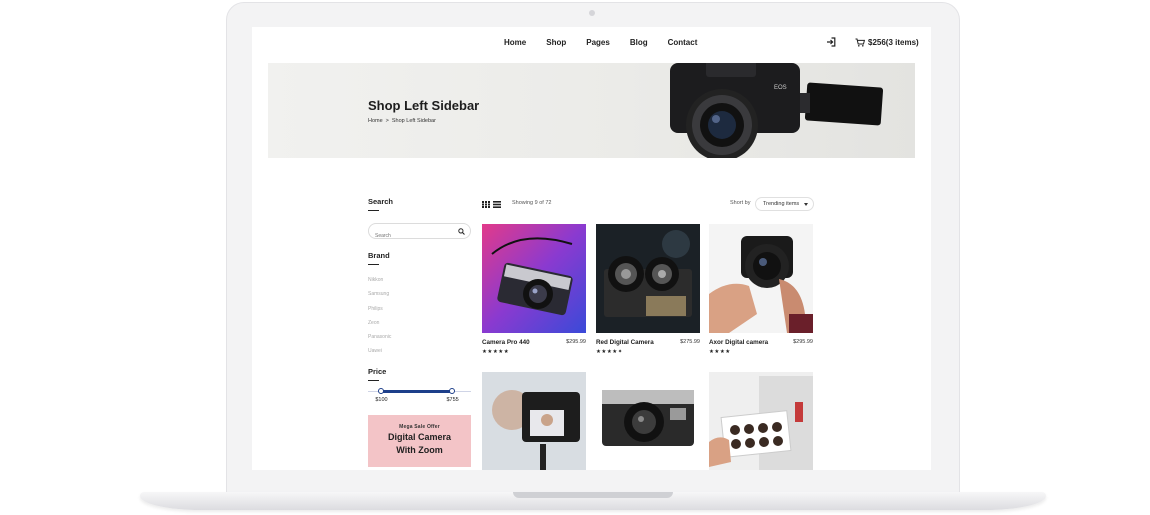 The image size is (1150, 515). Describe the element at coordinates (377, 371) in the screenshot. I see `price-heading: Price` at that location.